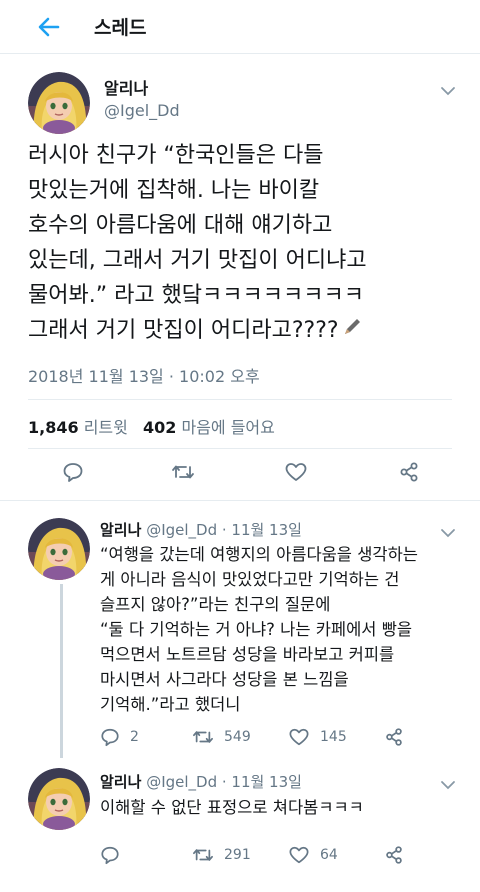  Describe the element at coordinates (134, 737) in the screenshot. I see `reply-count: 2` at that location.